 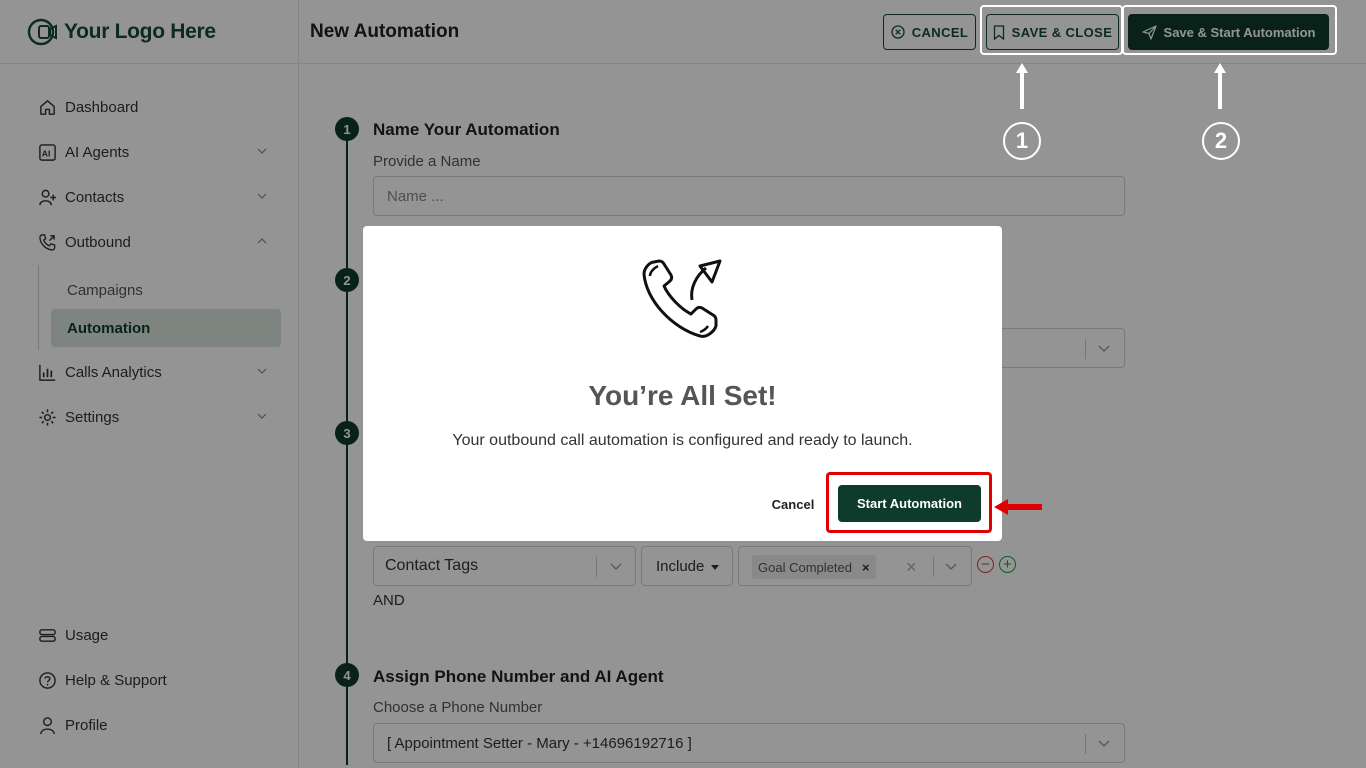 What do you see at coordinates (1022, 141) in the screenshot?
I see `annotation-marker-1: 1` at bounding box center [1022, 141].